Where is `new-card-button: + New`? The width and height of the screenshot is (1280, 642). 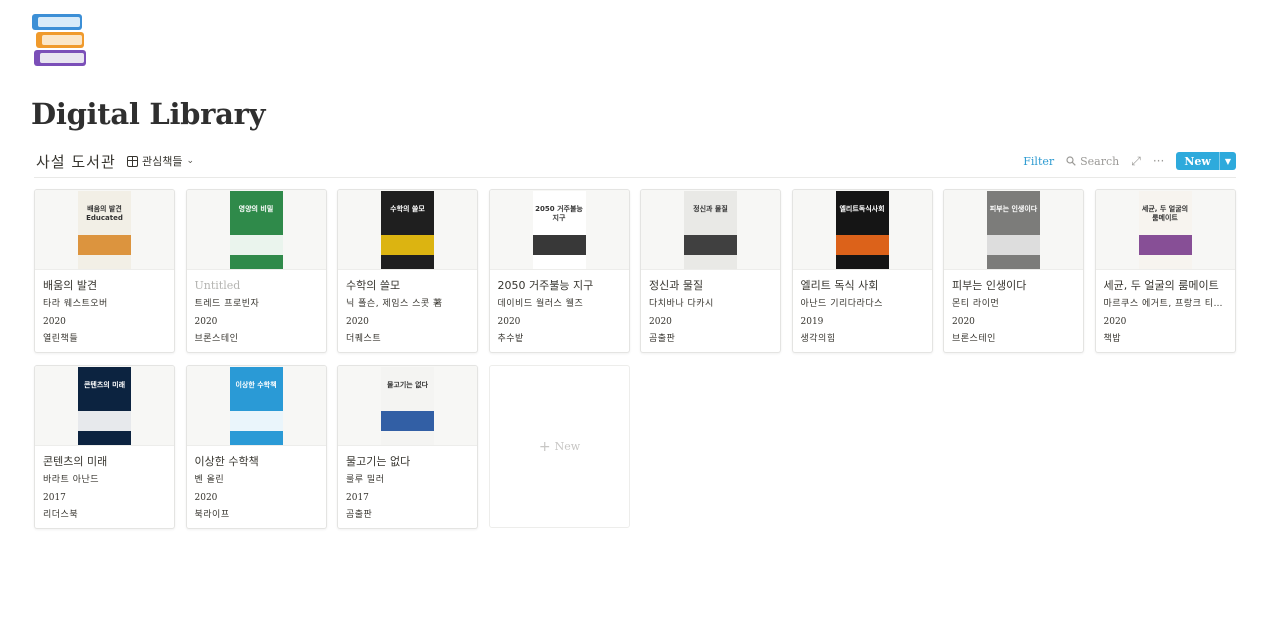 new-card-button: + New is located at coordinates (559, 446).